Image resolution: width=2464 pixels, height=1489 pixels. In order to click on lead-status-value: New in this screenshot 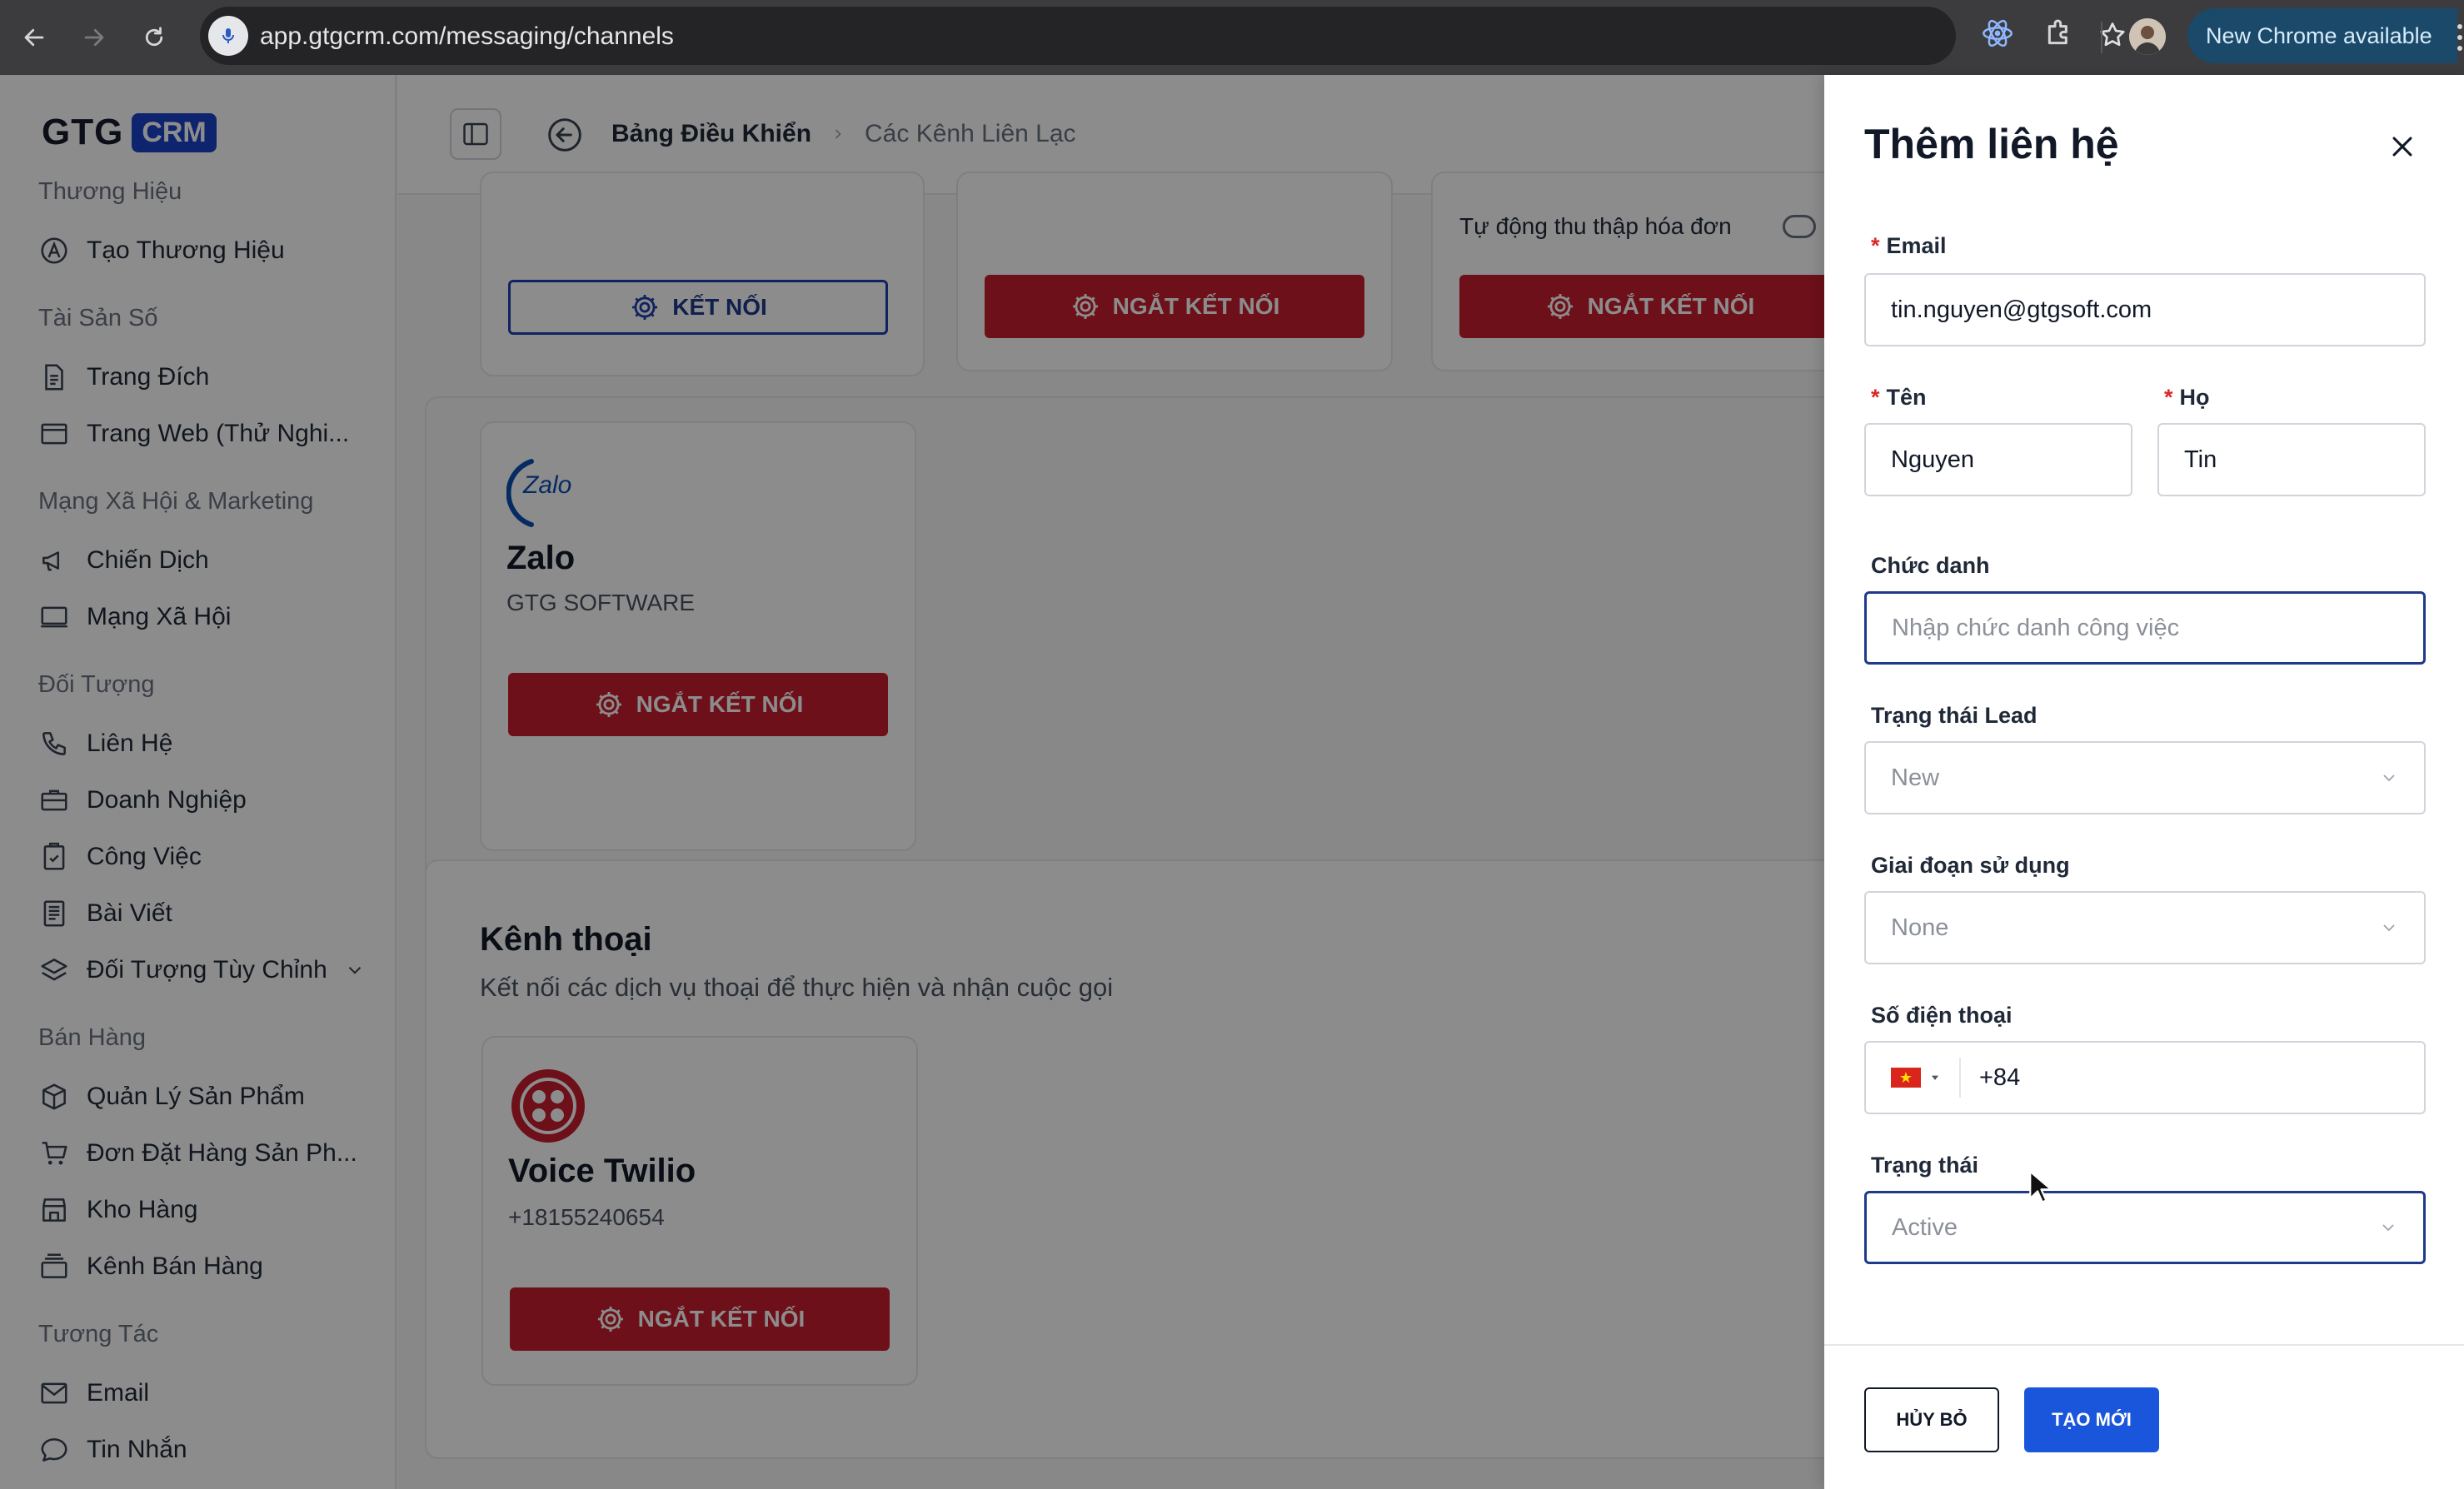, I will do `click(1915, 777)`.